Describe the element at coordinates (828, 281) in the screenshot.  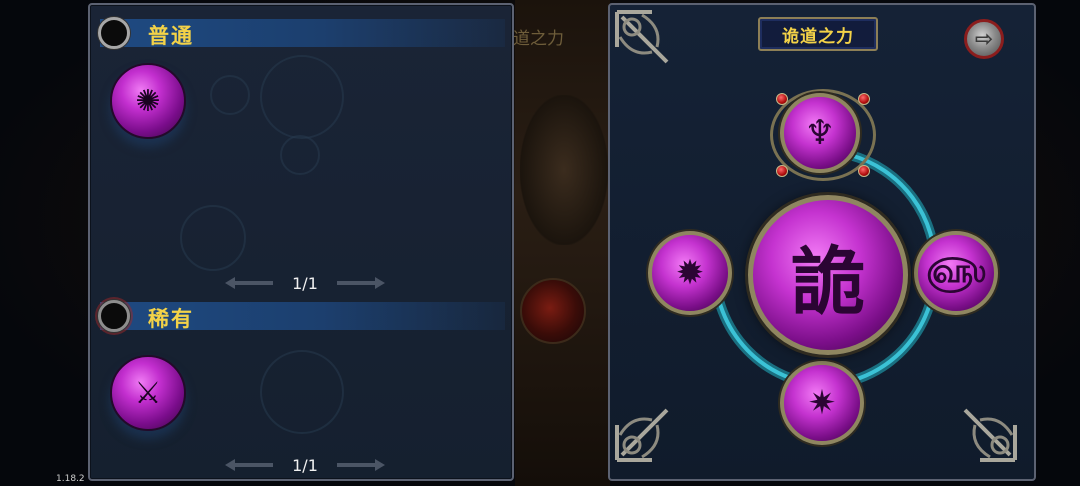
I see `core-orb-glyph: 詭` at that location.